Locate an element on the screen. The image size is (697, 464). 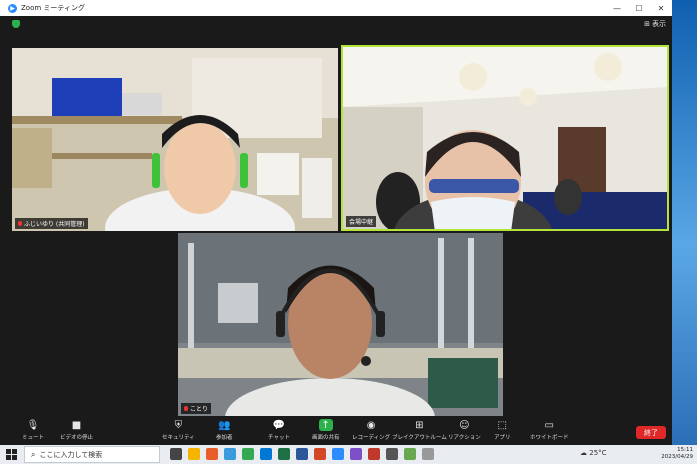
shield-icon: ⛨ is located at coordinates (178, 425).